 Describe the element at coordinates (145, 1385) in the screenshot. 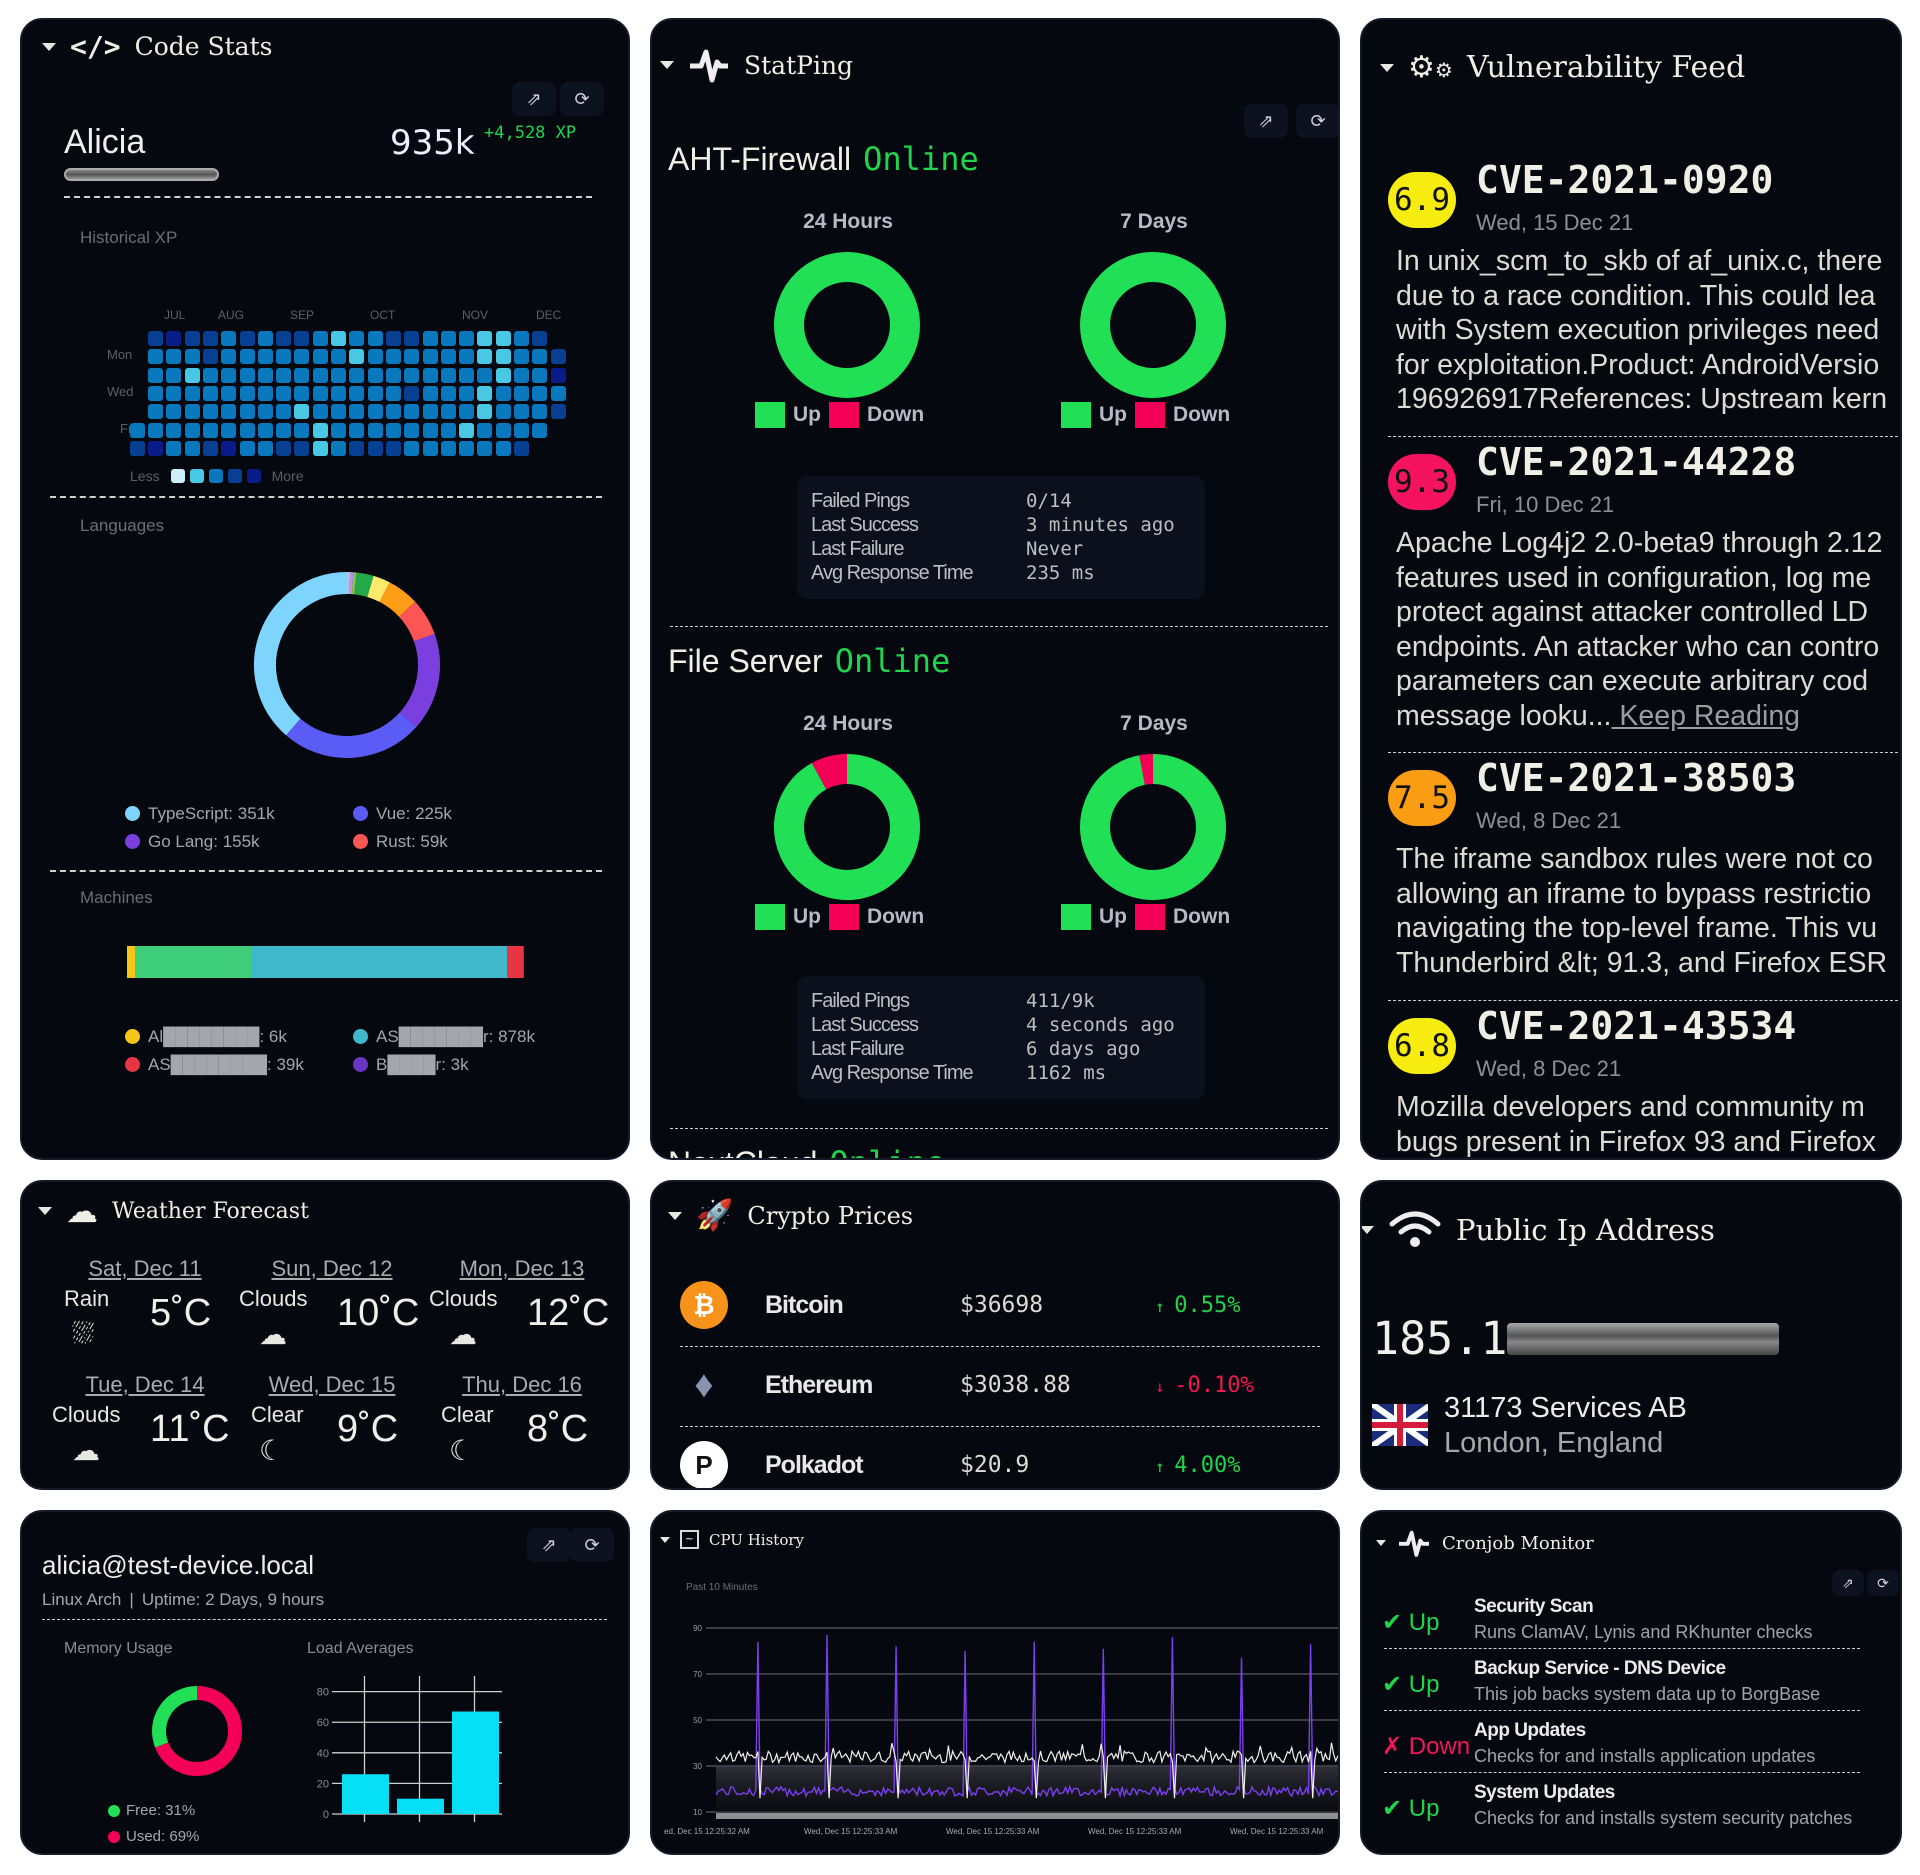

I see `forecast-date: Tue, Dec 14` at that location.